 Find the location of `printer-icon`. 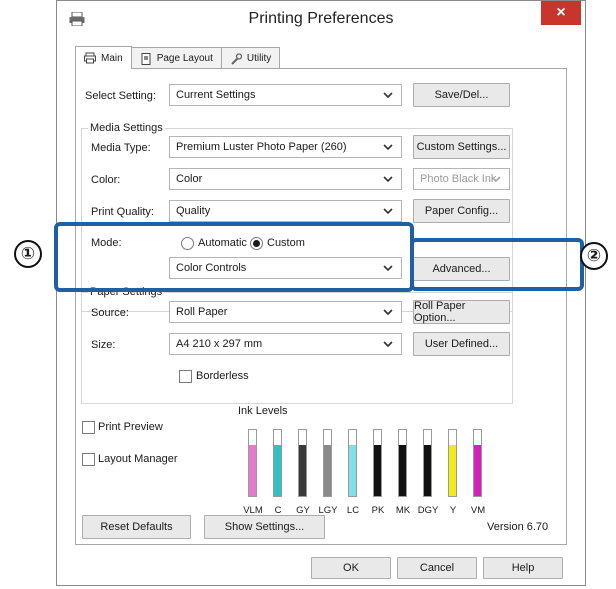

printer-icon is located at coordinates (90, 58).